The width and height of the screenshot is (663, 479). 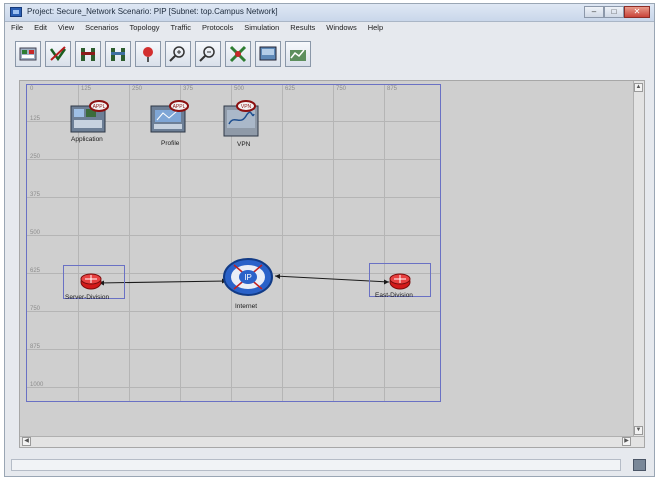 I want to click on status-bar, so click(x=329, y=465).